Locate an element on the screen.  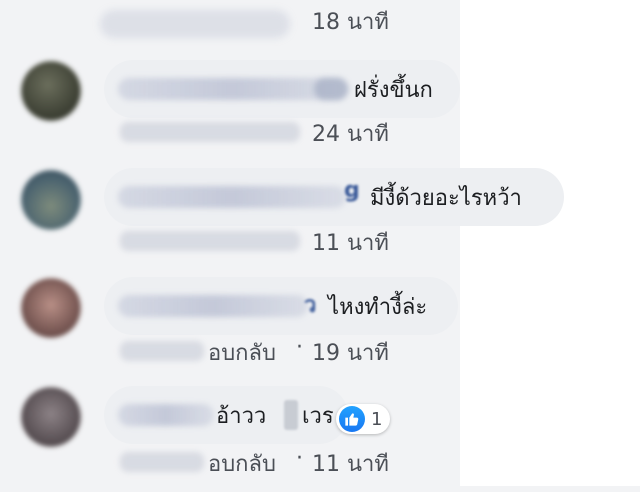
comment-bubble: g มีงี้ด้วยอะไรหว้า is located at coordinates (334, 197).